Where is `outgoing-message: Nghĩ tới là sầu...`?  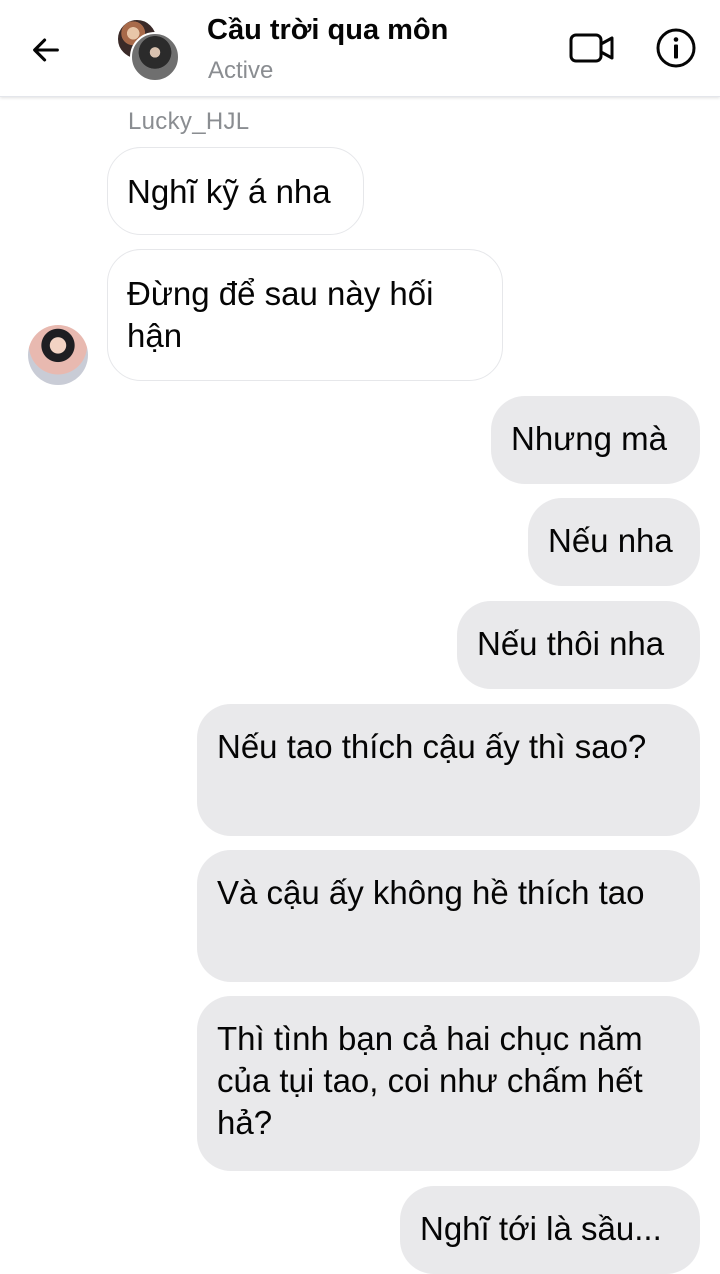
outgoing-message: Nghĩ tới là sầu... is located at coordinates (550, 1230).